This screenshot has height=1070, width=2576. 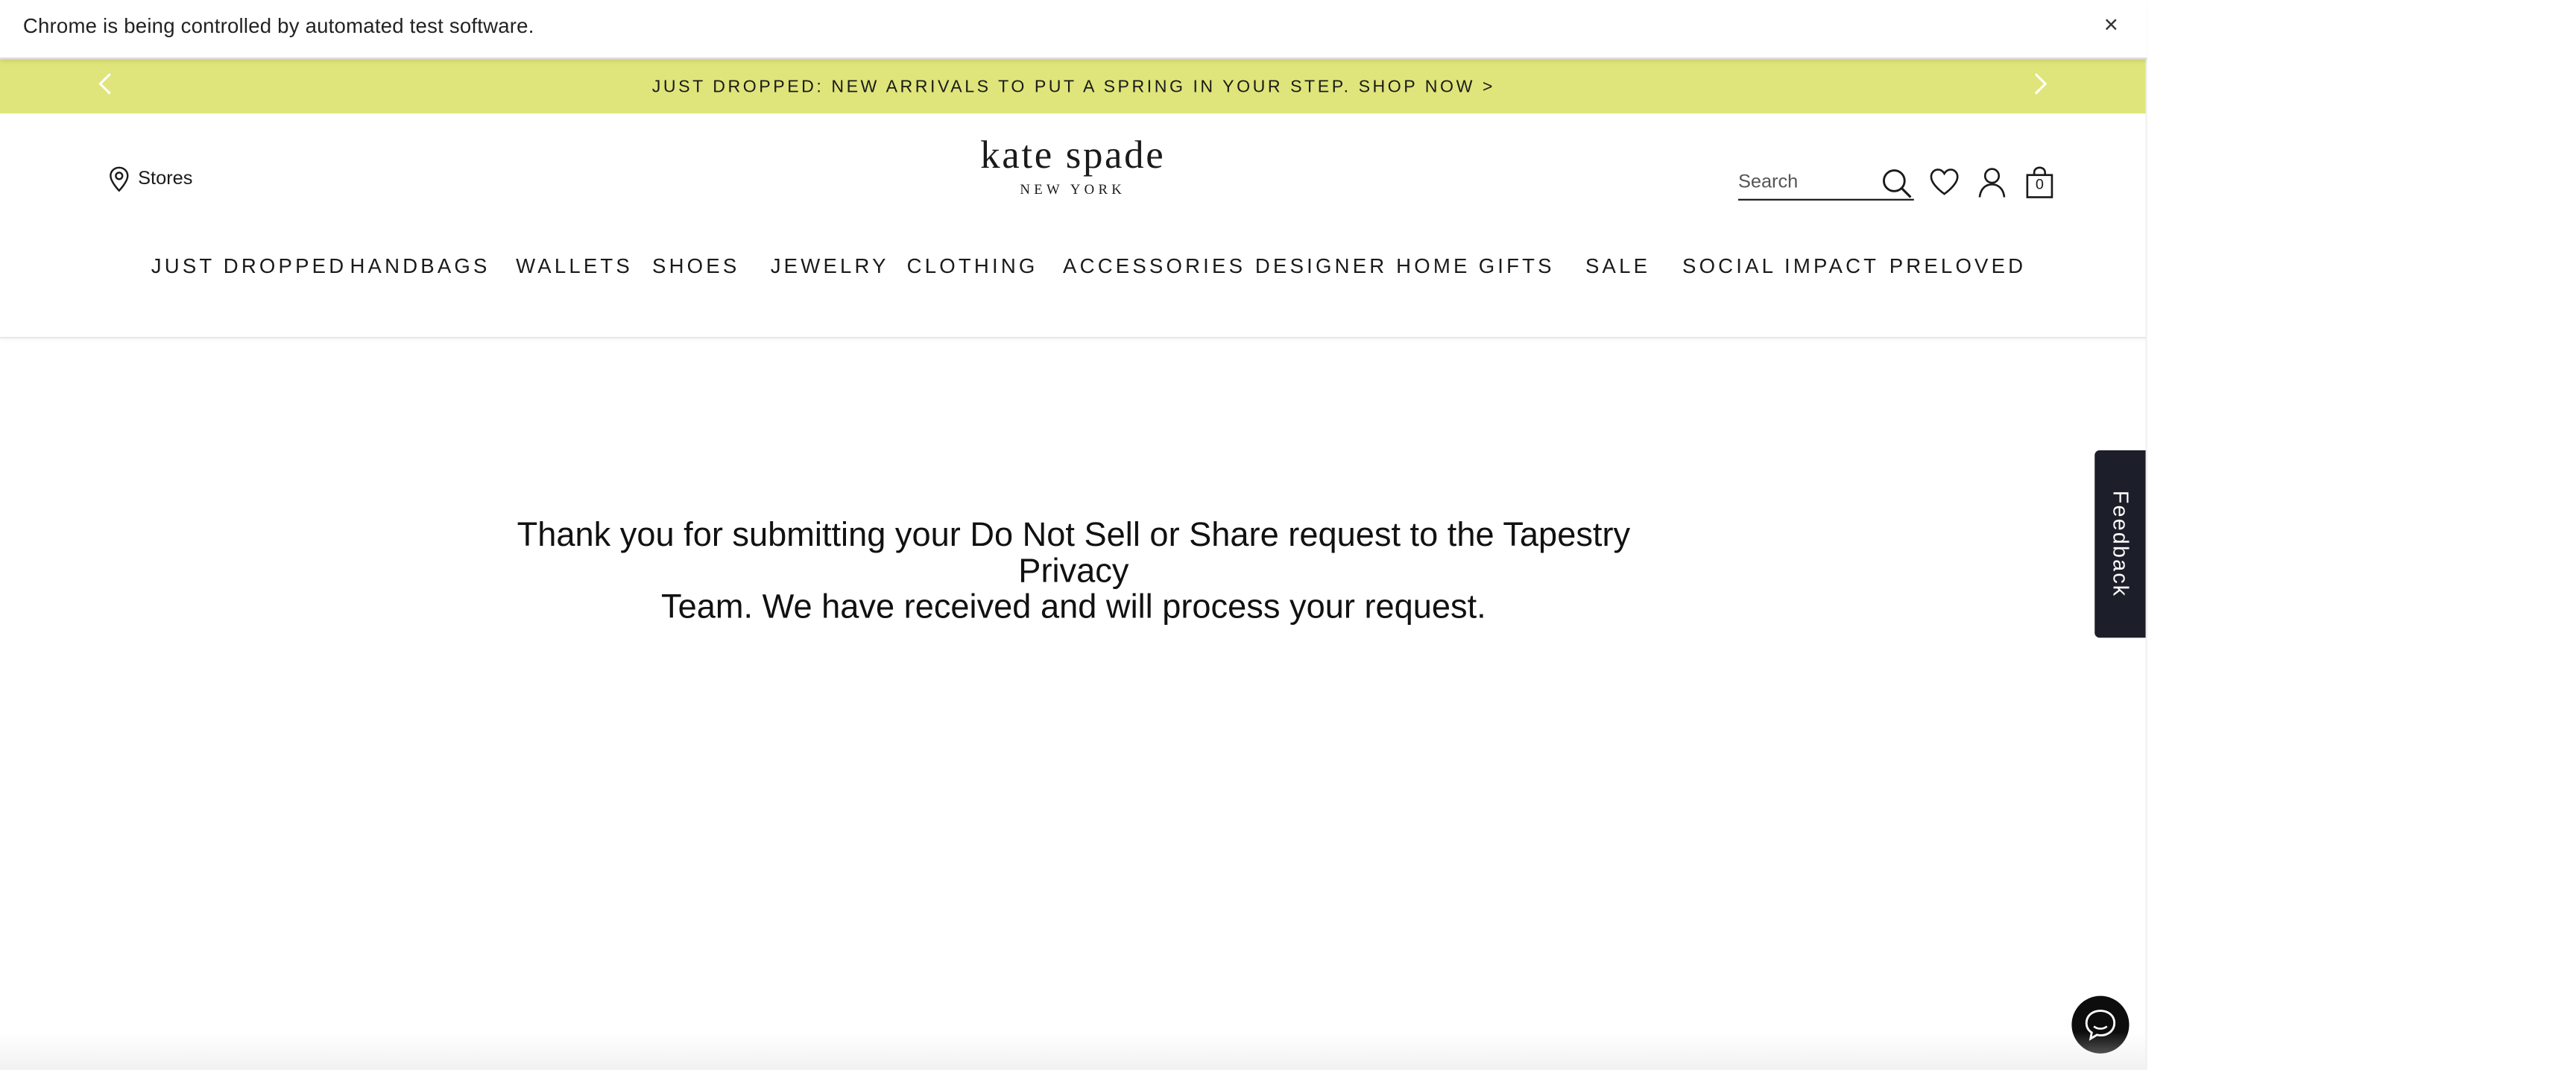 I want to click on shopping-bag-button: 0, so click(x=2040, y=182).